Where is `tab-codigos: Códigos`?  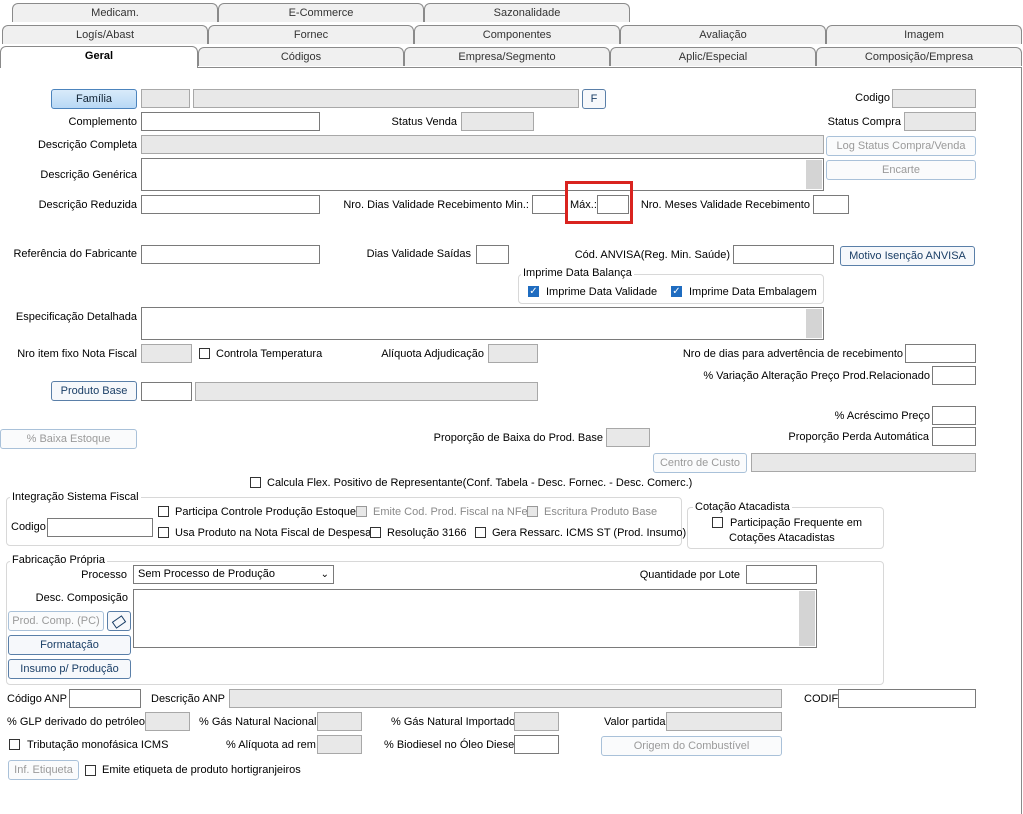
tab-codigos: Códigos is located at coordinates (301, 56).